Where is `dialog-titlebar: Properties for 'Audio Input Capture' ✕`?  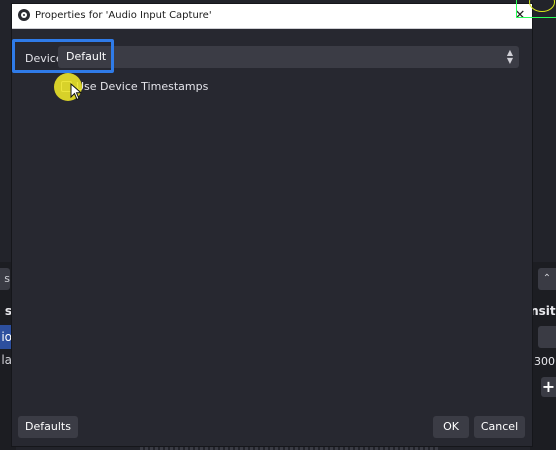 dialog-titlebar: Properties for 'Audio Input Capture' ✕ is located at coordinates (272, 16).